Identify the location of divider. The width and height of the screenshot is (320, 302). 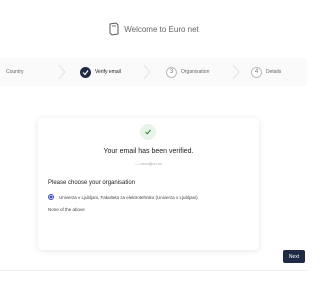
(153, 270).